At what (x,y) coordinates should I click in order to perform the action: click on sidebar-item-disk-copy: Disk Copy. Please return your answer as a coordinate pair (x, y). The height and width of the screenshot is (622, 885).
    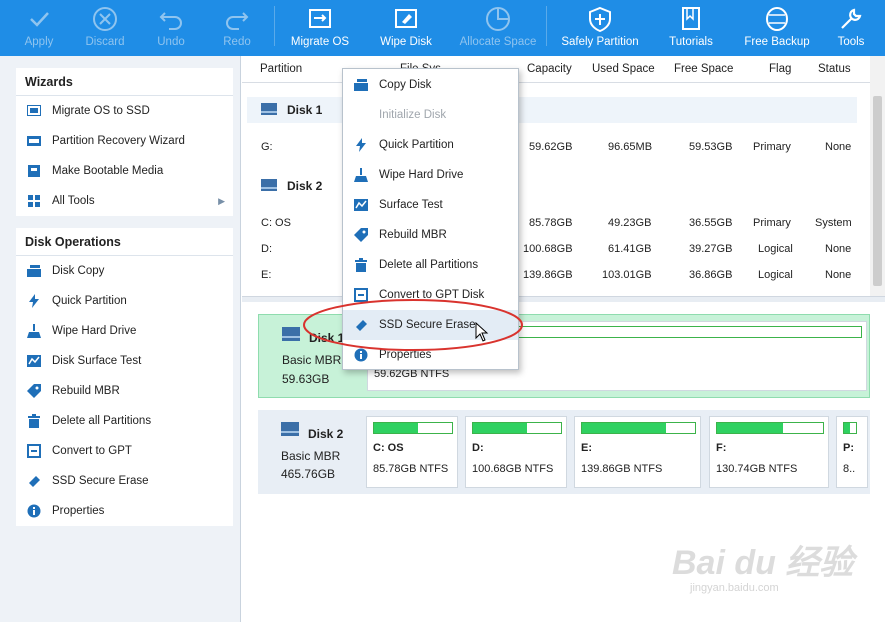
    Looking at the image, I should click on (124, 271).